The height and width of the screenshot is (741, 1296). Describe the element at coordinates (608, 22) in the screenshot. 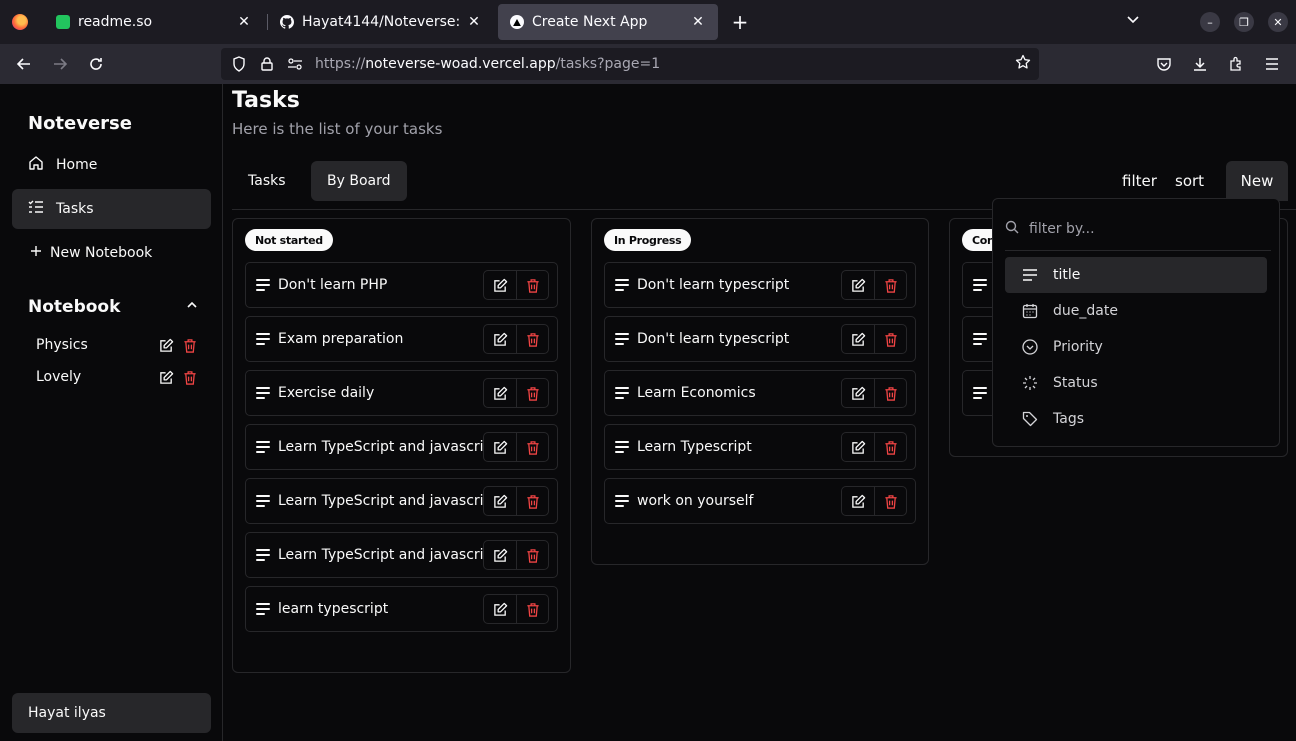

I see `browser-tab-active: Create Next App ✕` at that location.